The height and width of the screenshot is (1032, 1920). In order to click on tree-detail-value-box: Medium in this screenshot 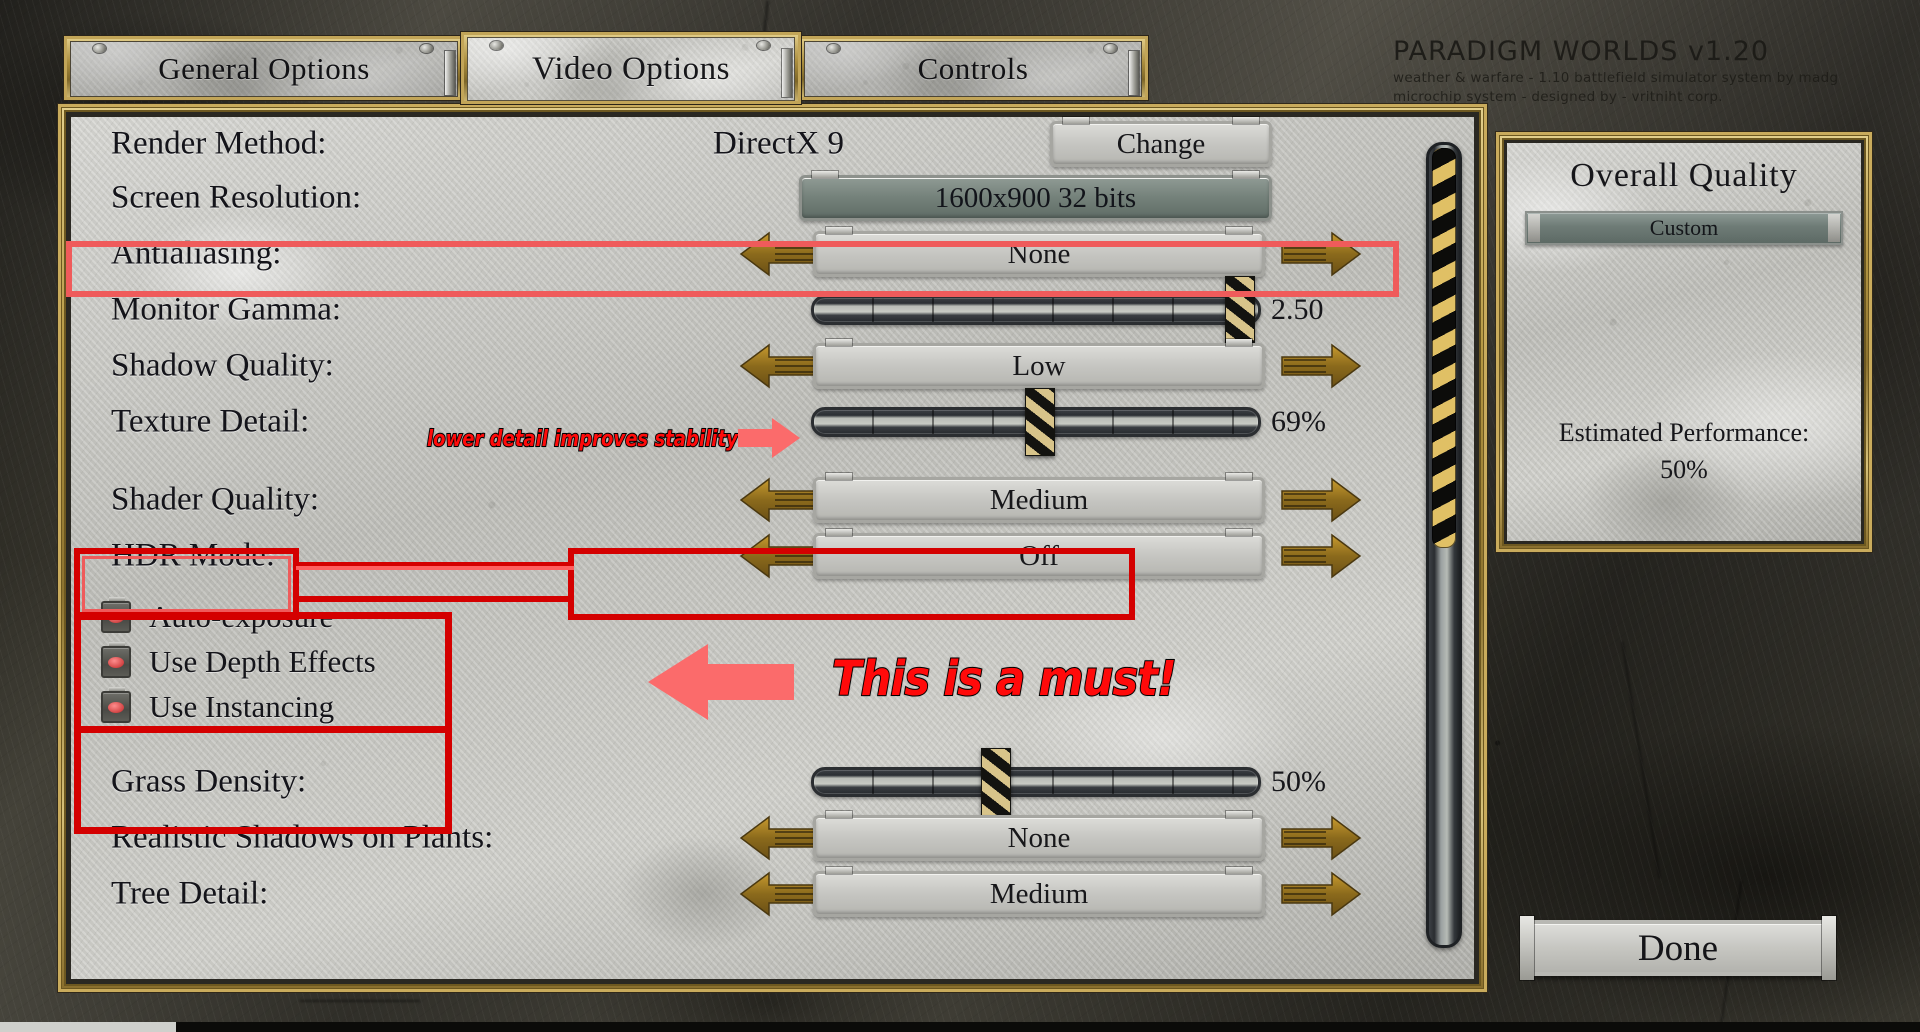, I will do `click(1039, 892)`.